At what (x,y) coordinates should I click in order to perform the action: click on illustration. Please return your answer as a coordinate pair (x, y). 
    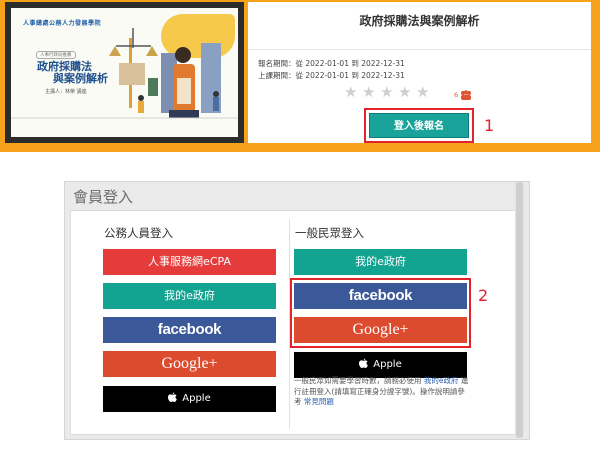
    Looking at the image, I should click on (124, 73).